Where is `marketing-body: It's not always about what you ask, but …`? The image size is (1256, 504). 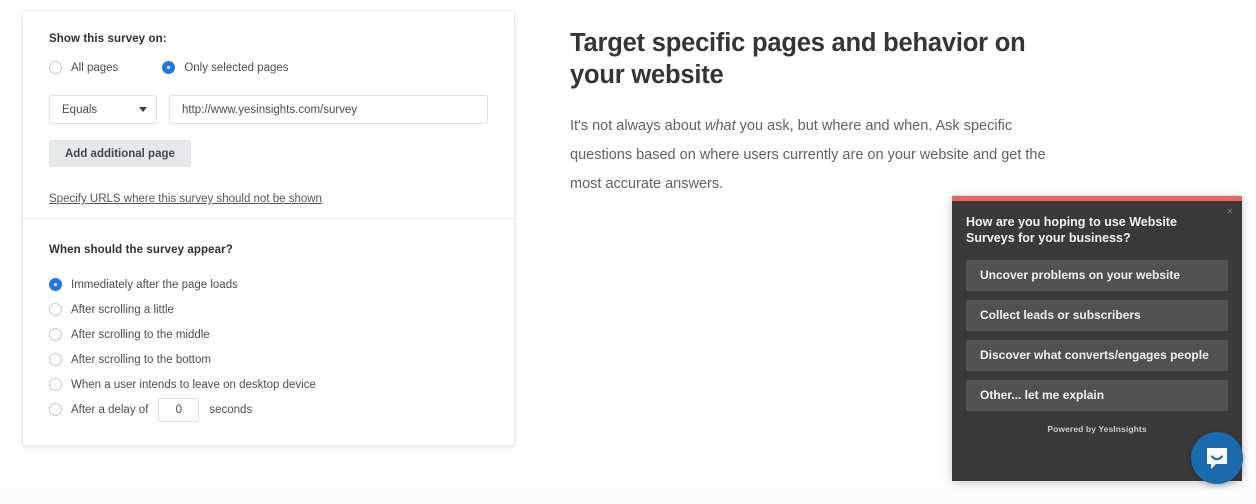 marketing-body: It's not always about what you ask, but … is located at coordinates (820, 155).